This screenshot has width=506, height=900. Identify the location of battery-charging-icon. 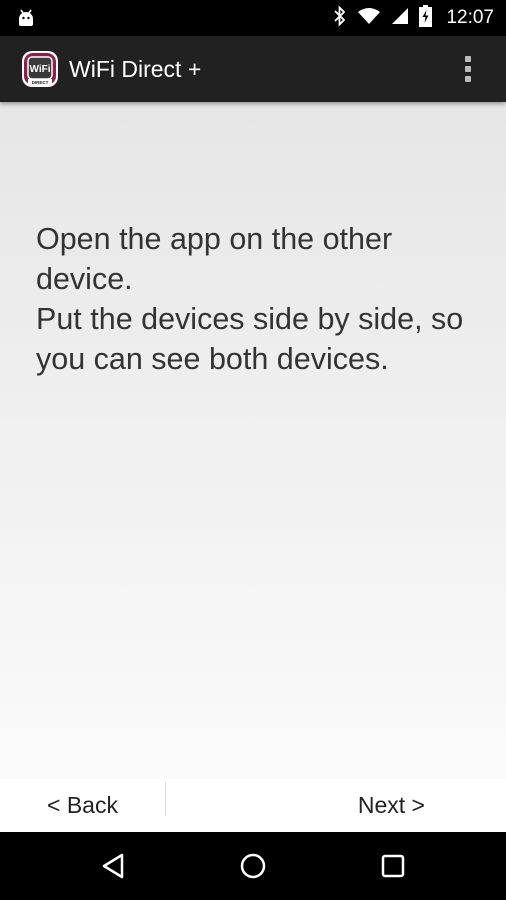
(426, 18).